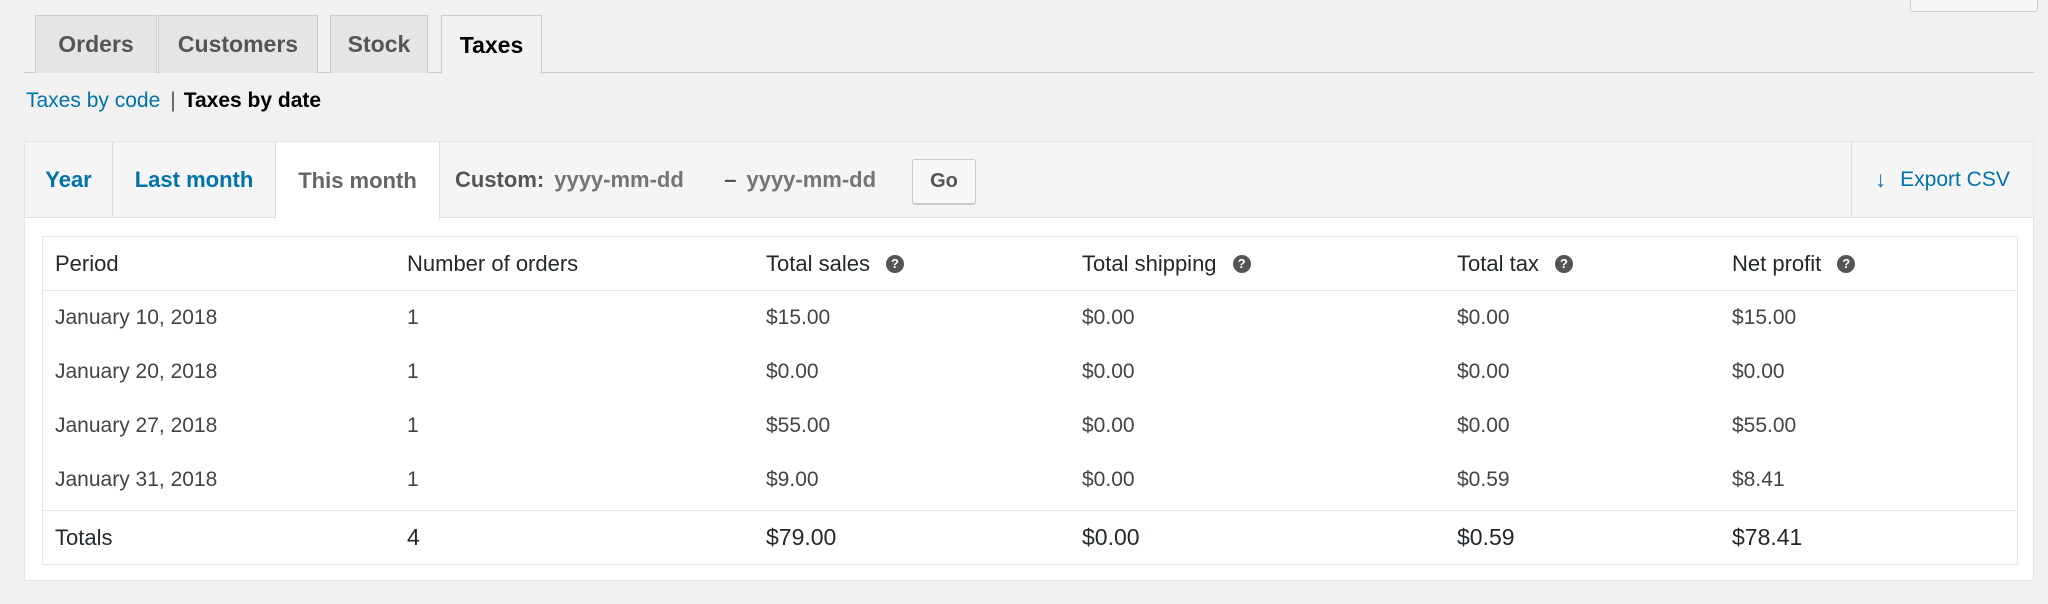 Image resolution: width=2048 pixels, height=604 pixels. Describe the element at coordinates (1030, 537) in the screenshot. I see `table-totals-row: Totals 4 $79.00 $0.00 $0.59 $78.41` at that location.